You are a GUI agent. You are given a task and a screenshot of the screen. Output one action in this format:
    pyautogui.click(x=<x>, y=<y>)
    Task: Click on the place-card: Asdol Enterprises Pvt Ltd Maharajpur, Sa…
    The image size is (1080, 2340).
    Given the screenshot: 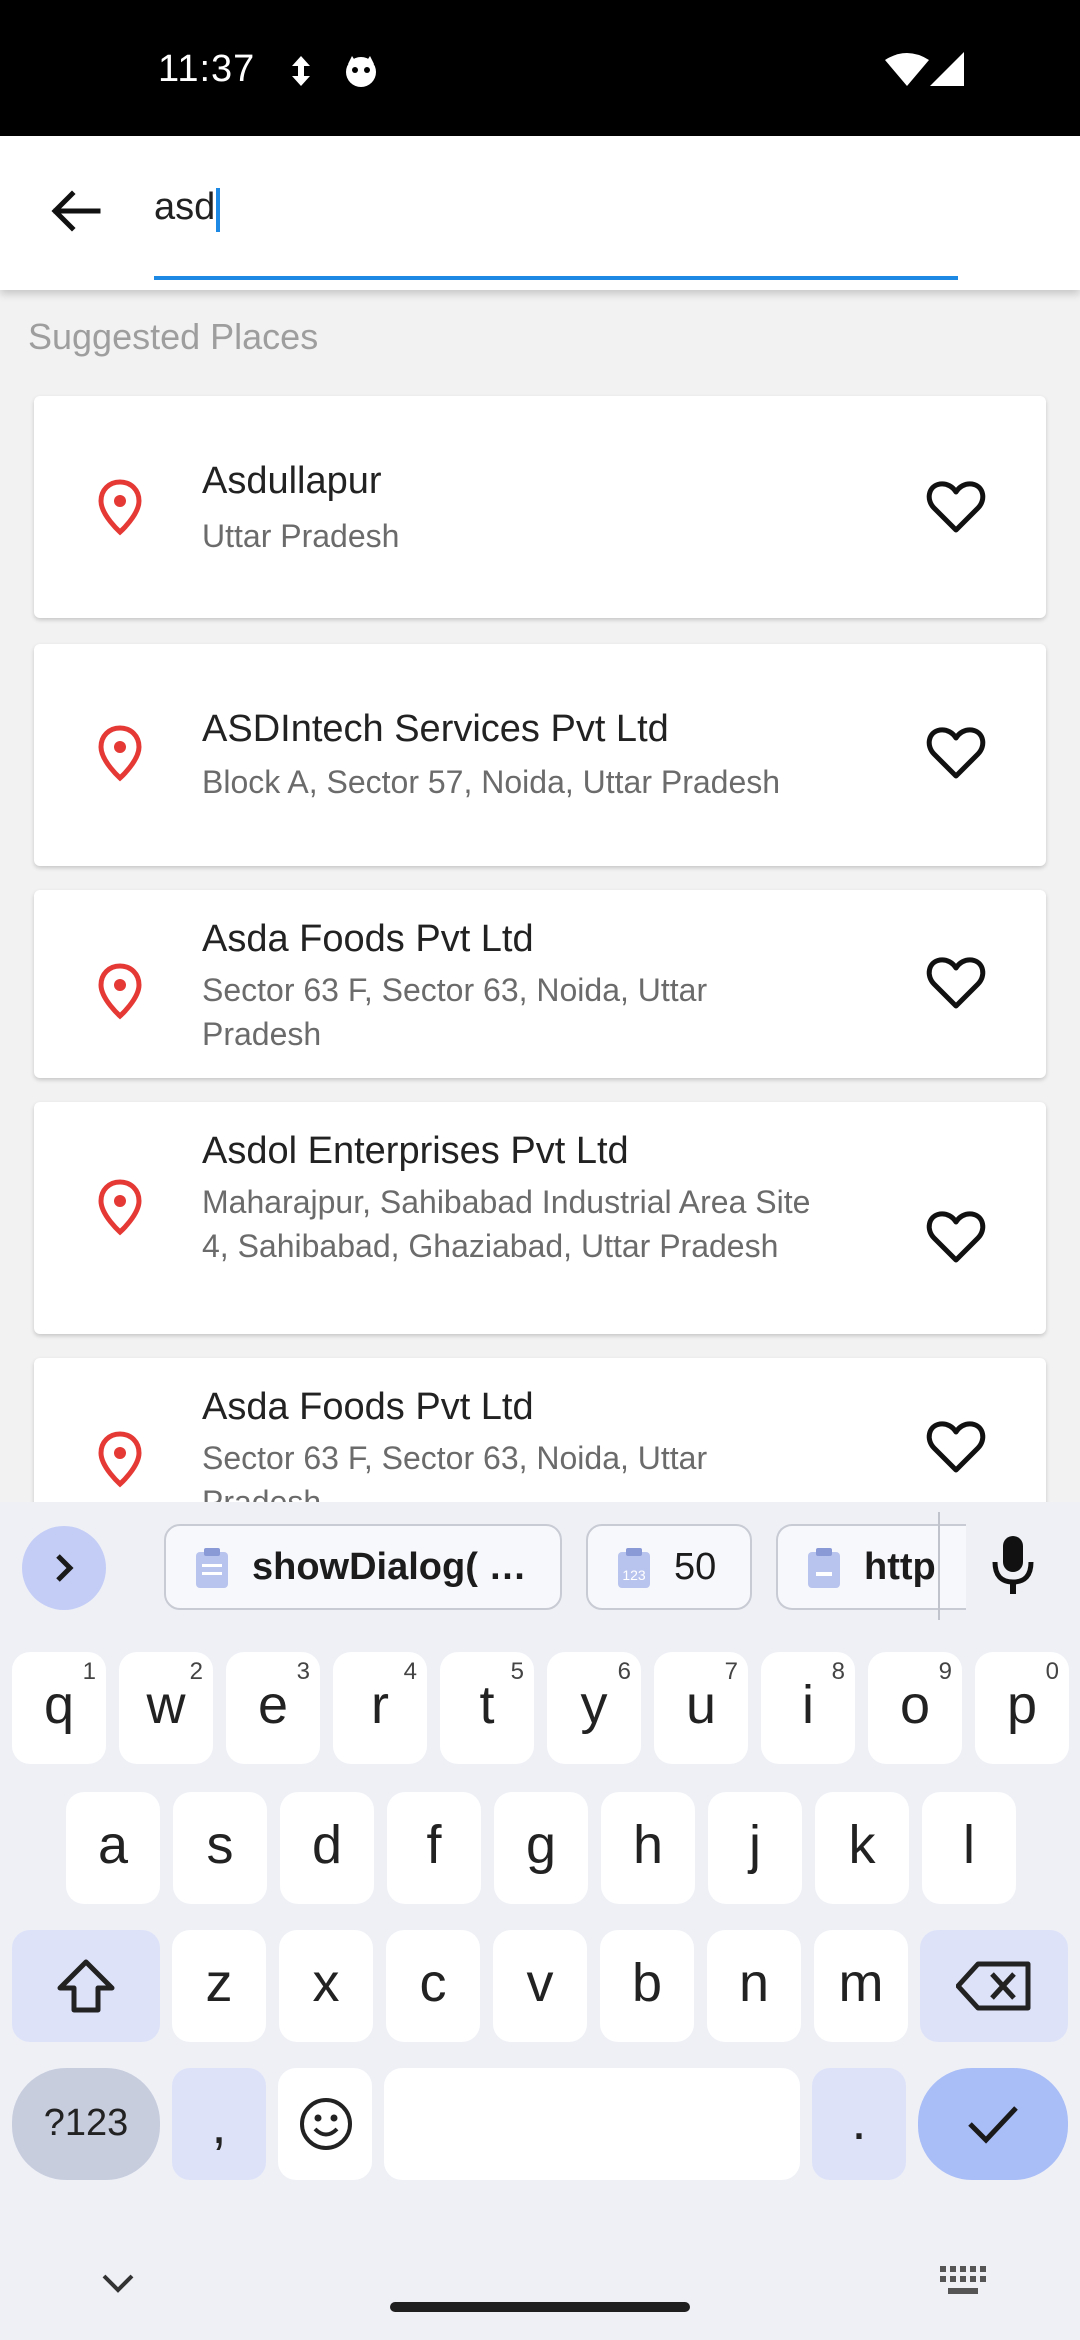 What is the action you would take?
    pyautogui.click(x=540, y=1218)
    